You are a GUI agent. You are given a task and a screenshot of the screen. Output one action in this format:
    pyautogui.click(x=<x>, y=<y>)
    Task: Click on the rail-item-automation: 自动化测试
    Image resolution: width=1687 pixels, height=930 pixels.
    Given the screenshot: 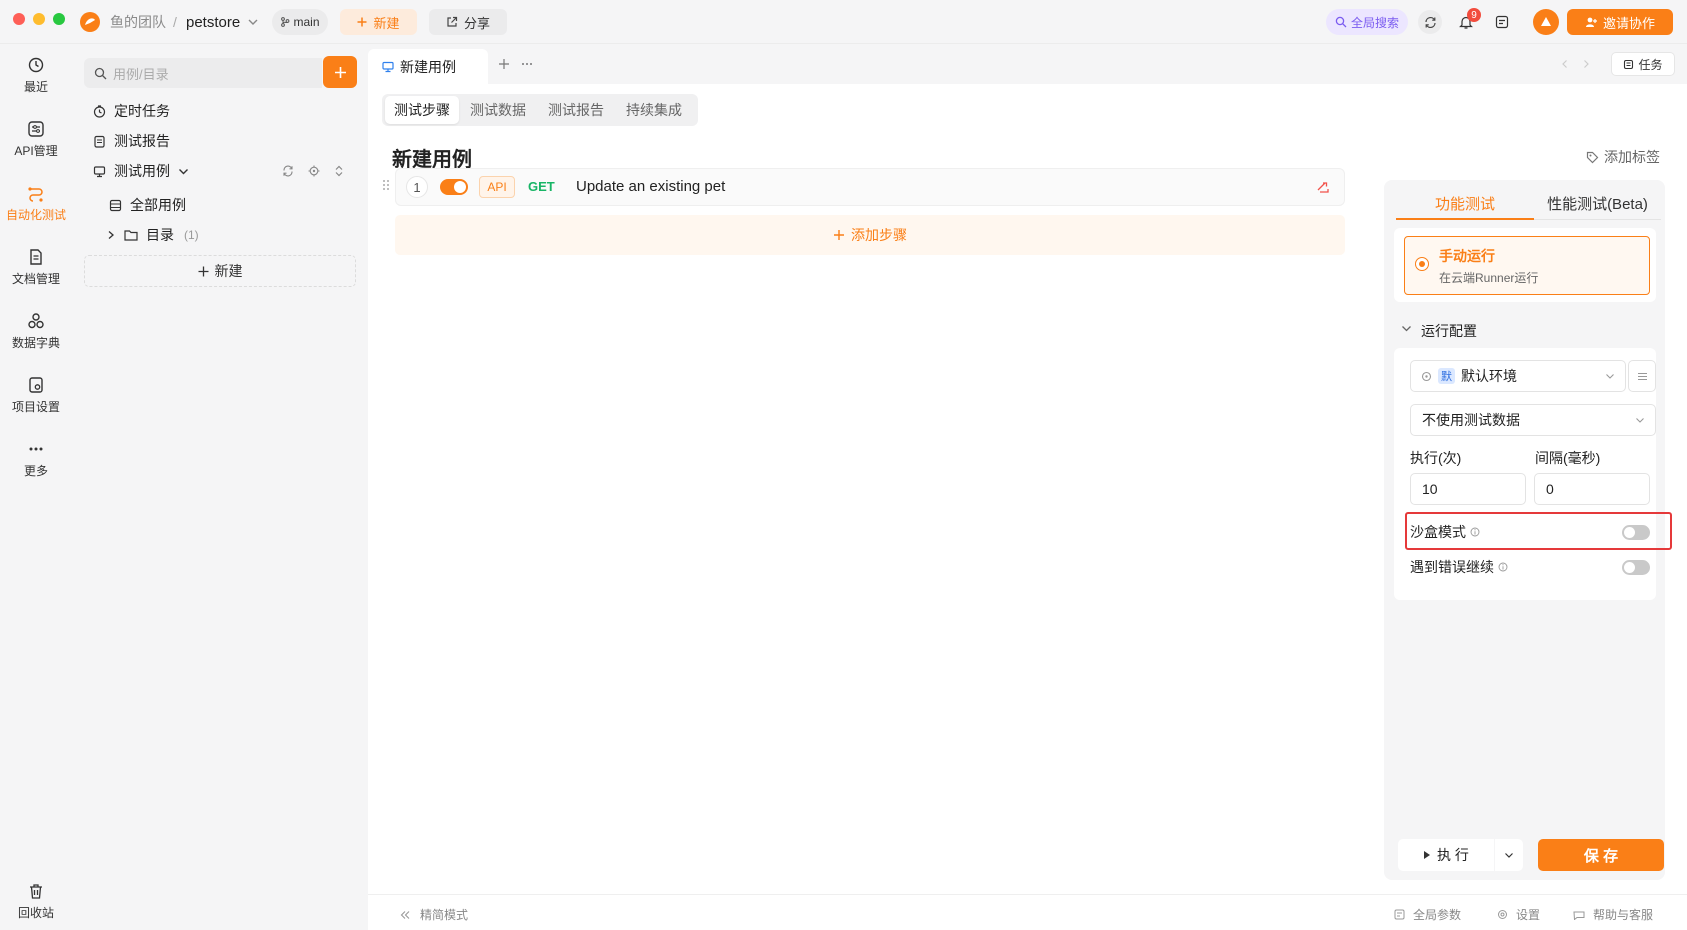 What is the action you would take?
    pyautogui.click(x=36, y=203)
    